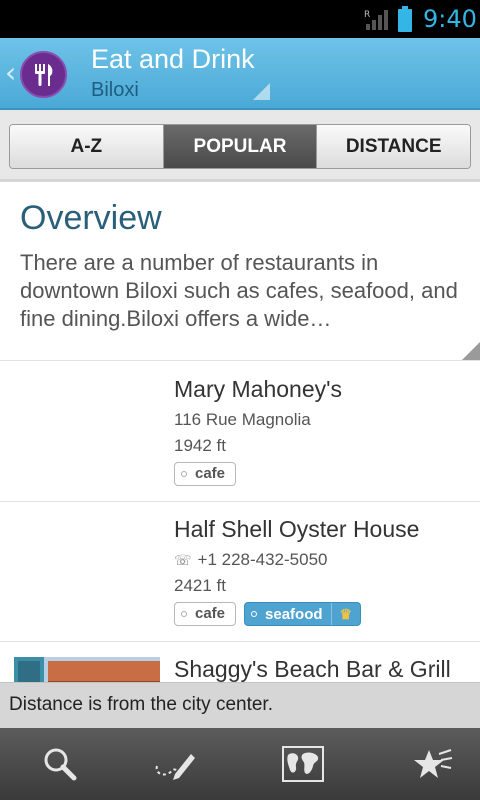  I want to click on location-spinner: Biloxi, so click(115, 90).